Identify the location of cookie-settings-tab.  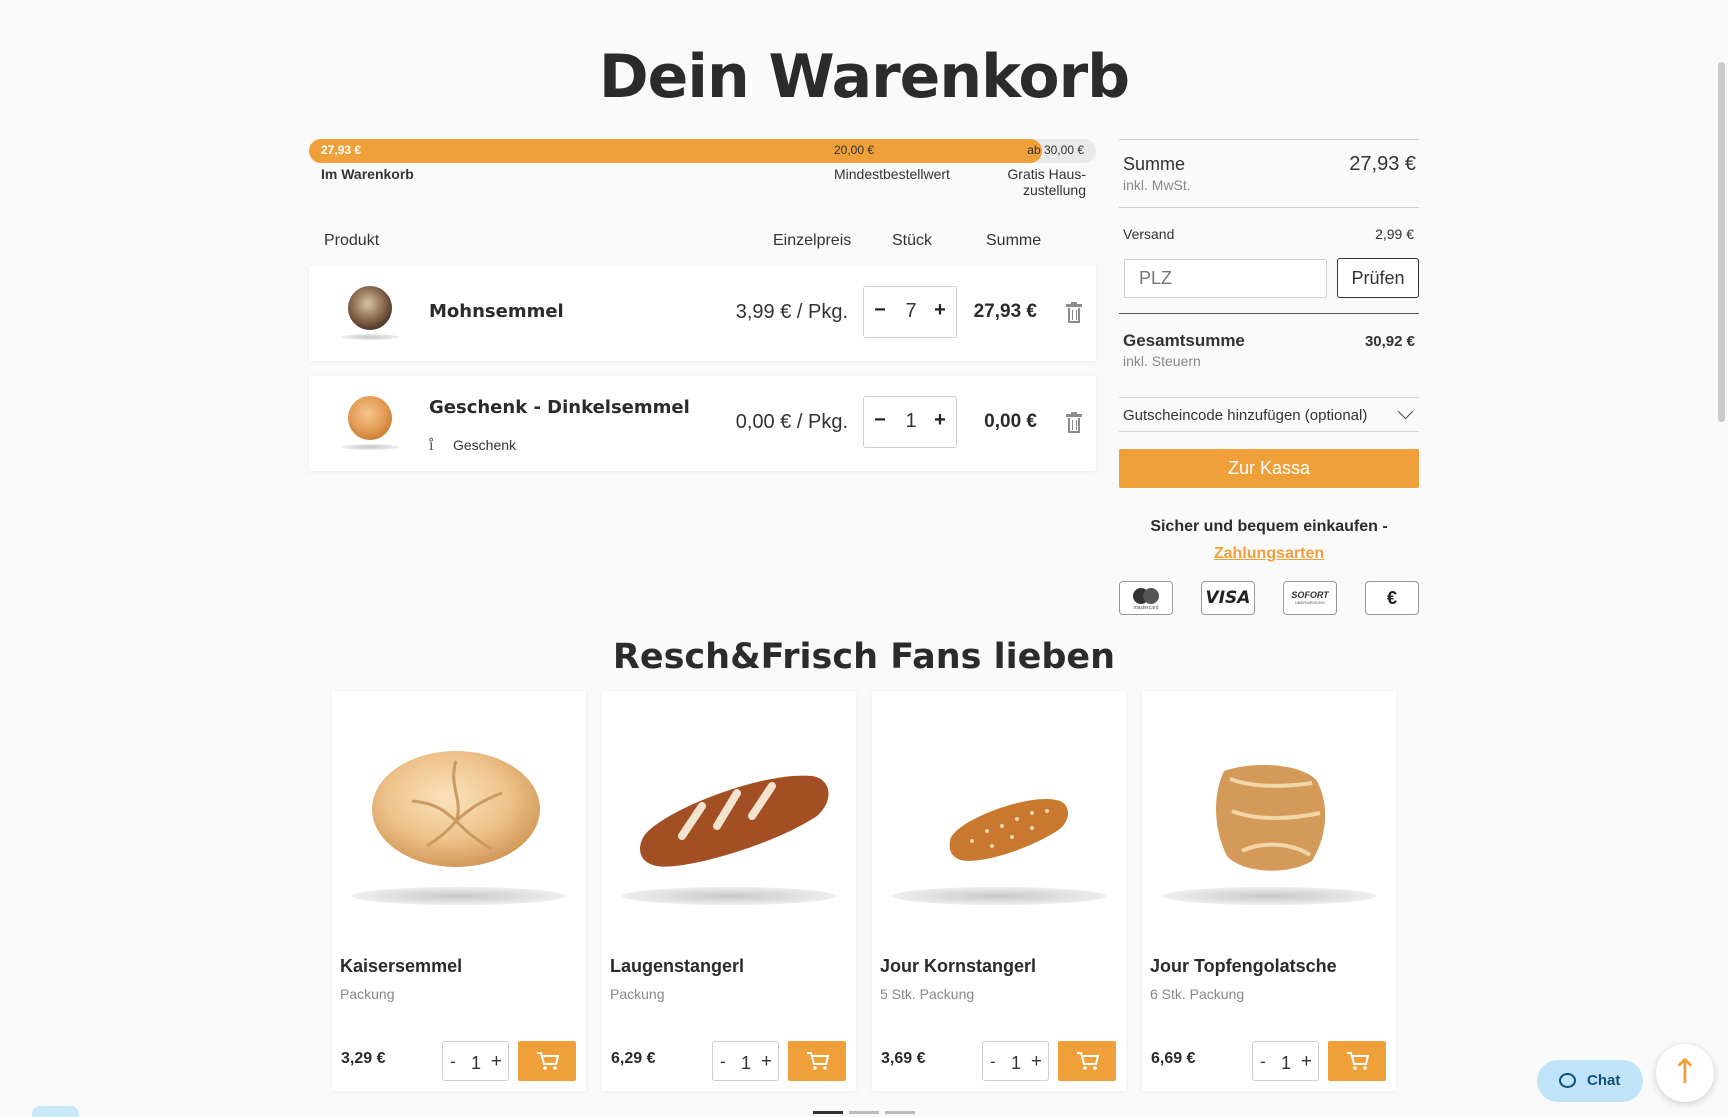
(55, 1111).